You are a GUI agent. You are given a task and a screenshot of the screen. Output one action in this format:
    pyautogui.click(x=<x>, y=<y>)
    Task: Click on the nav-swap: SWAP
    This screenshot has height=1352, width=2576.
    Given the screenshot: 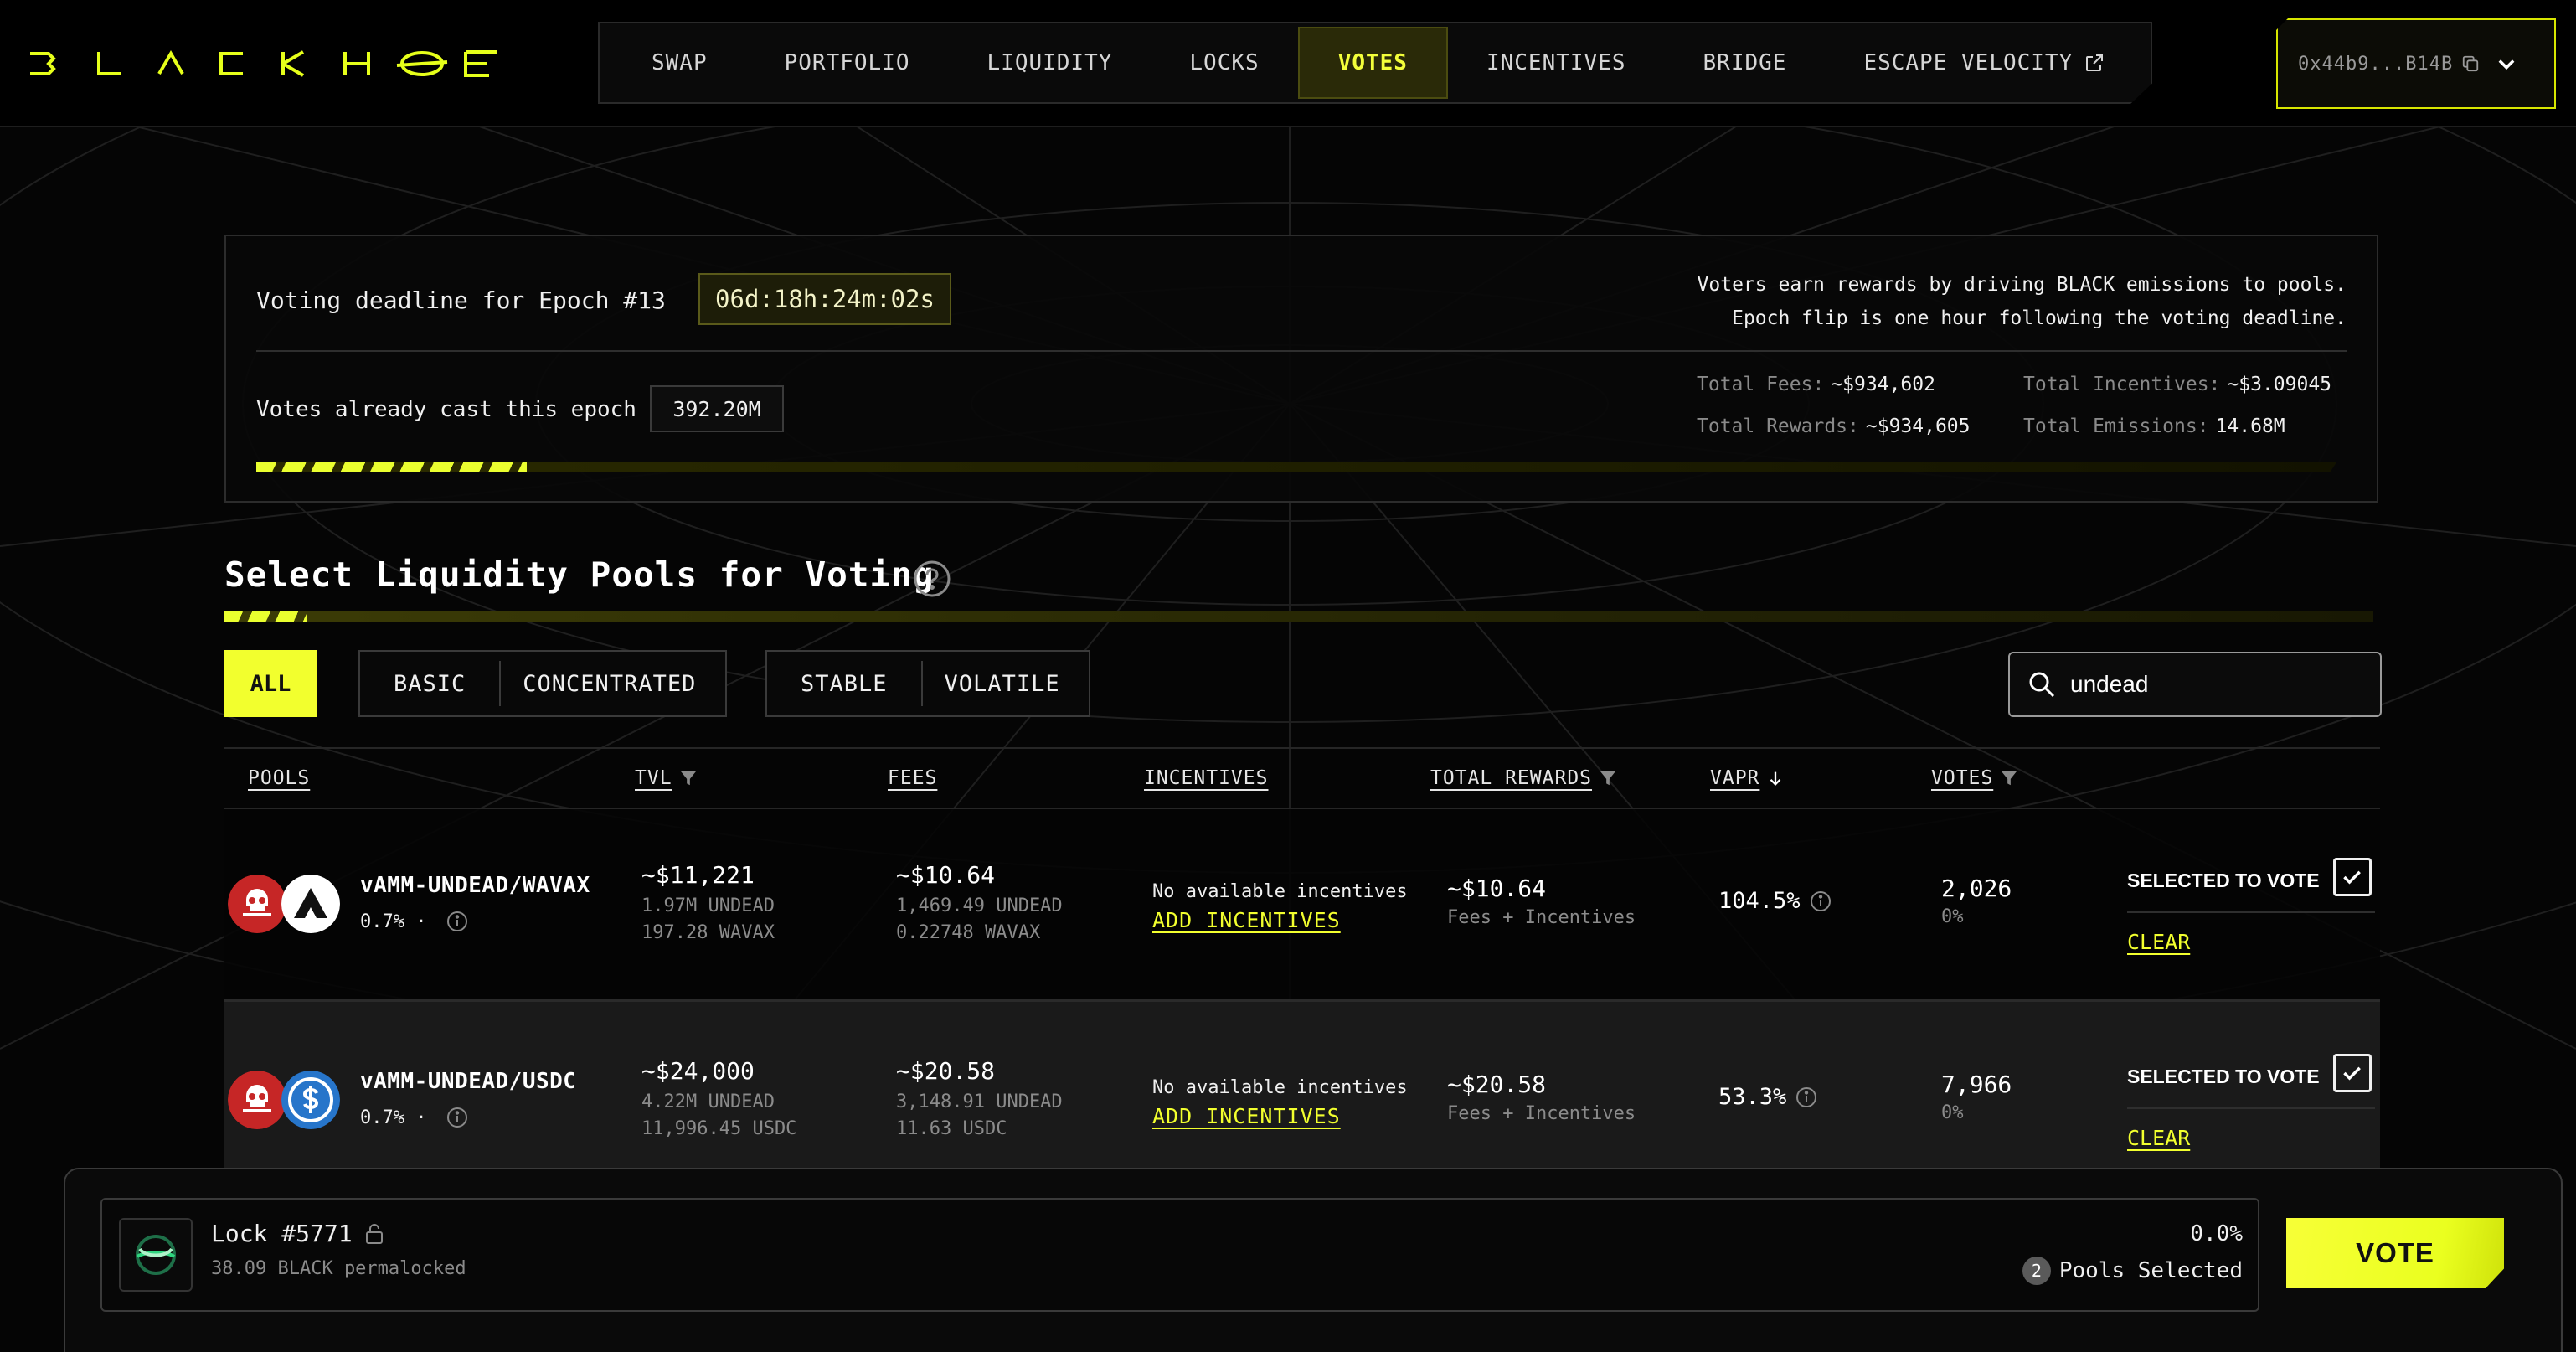 What is the action you would take?
    pyautogui.click(x=679, y=63)
    